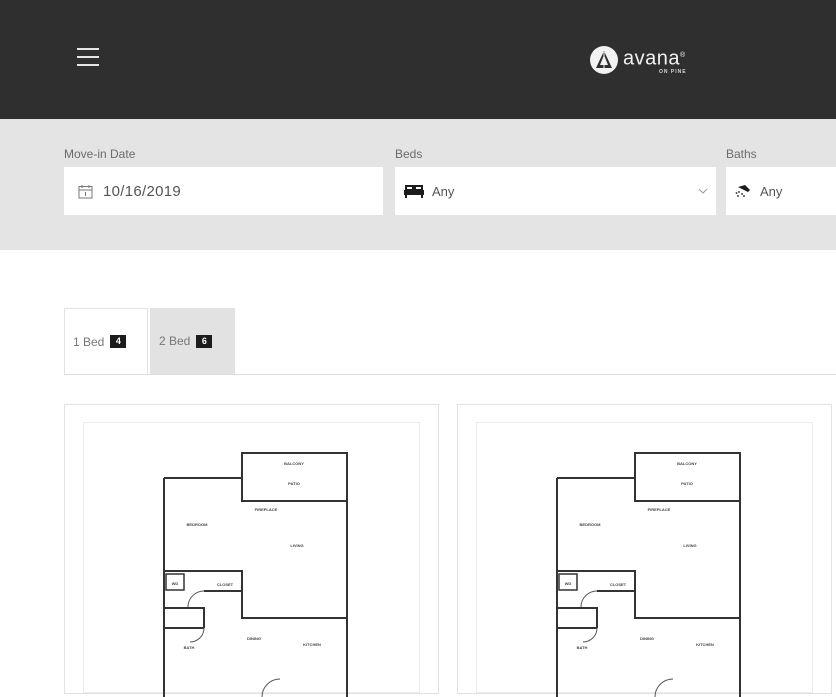  I want to click on move-in-date-value: 10/16/2019, so click(142, 191).